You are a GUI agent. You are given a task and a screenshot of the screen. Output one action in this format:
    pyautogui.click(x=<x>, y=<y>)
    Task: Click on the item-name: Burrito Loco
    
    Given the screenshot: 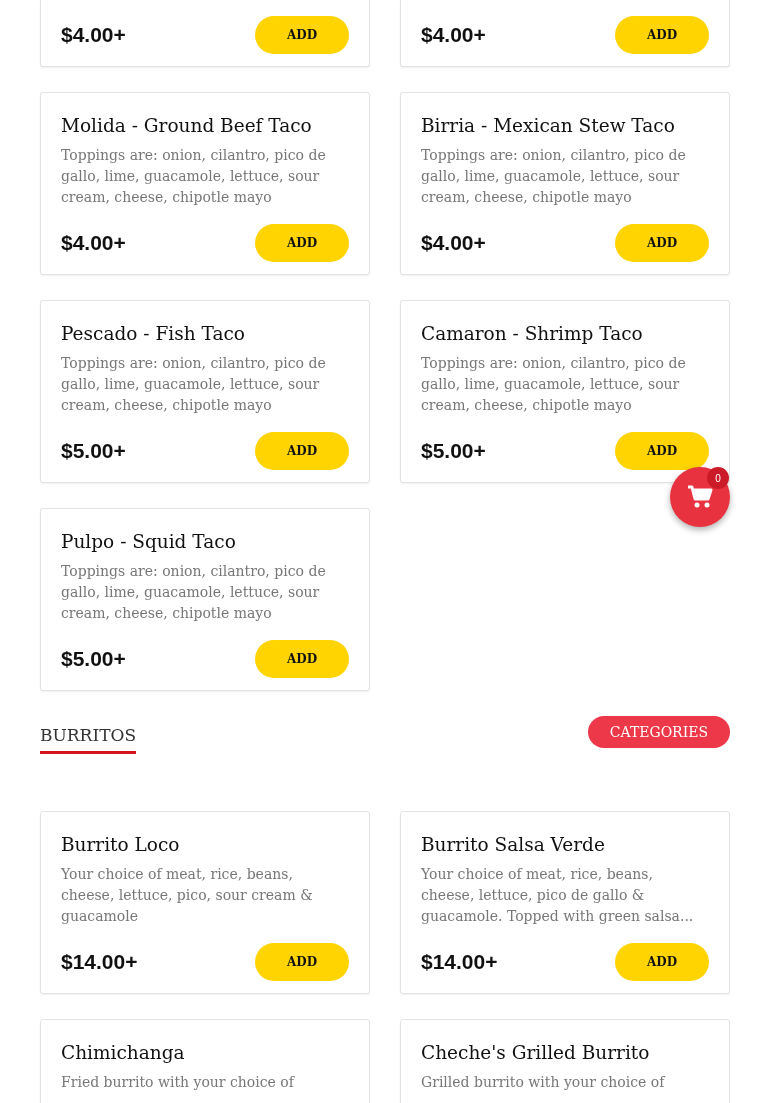 What is the action you would take?
    pyautogui.click(x=121, y=845)
    